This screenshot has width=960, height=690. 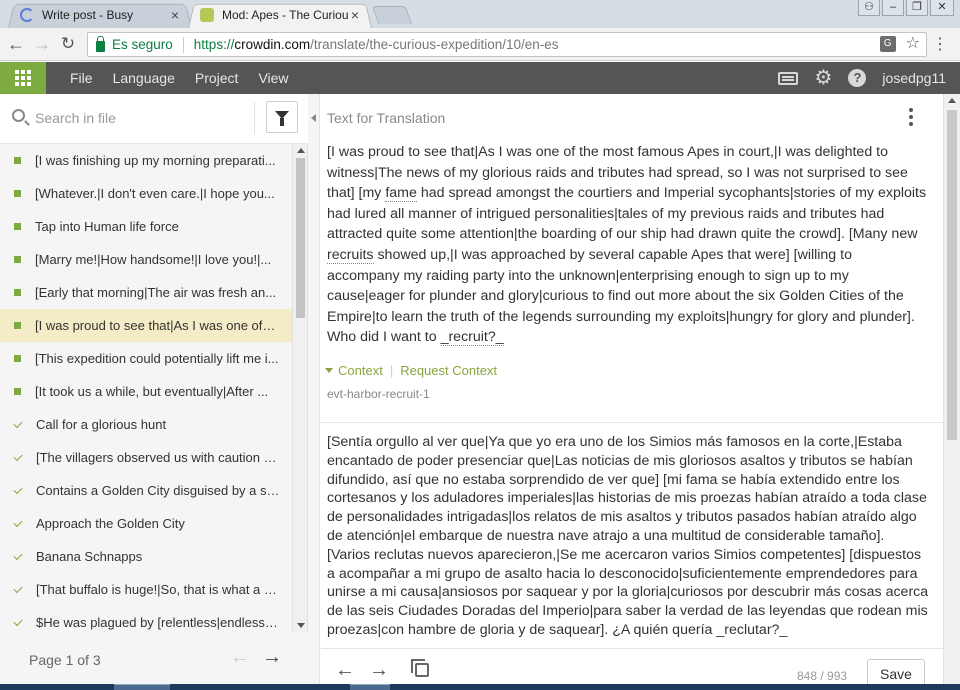 I want to click on search-divider, so click(x=254, y=118).